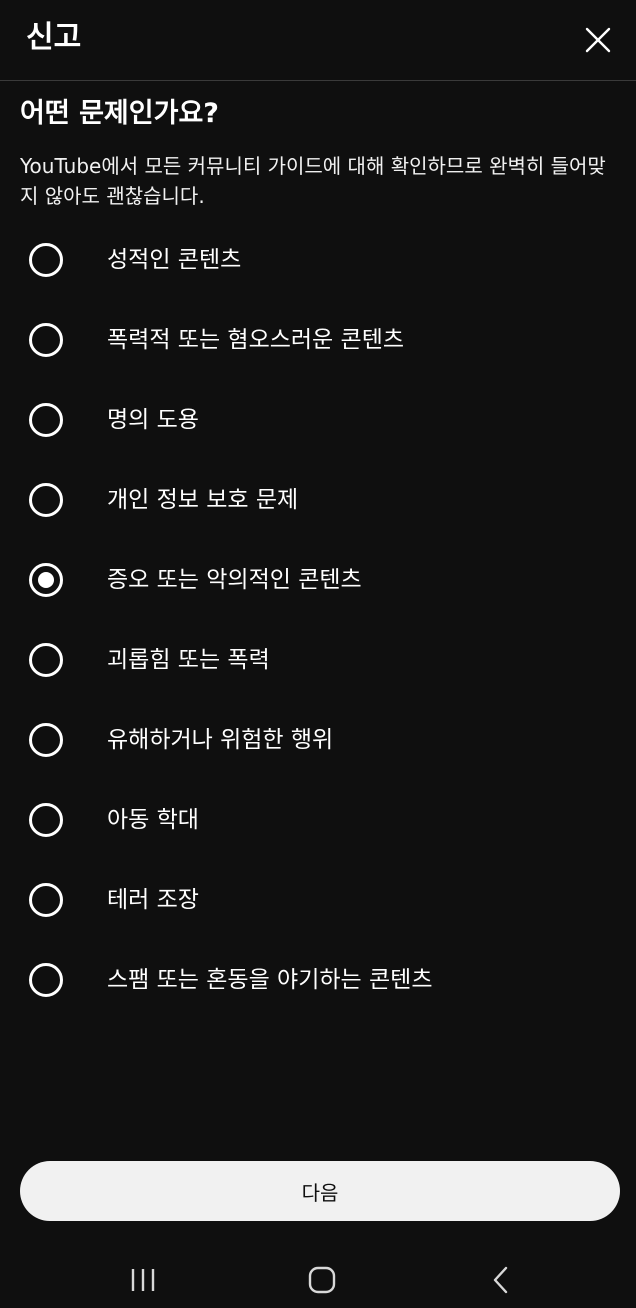 The height and width of the screenshot is (1308, 636). What do you see at coordinates (153, 420) in the screenshot?
I see `option-label: 명의 도용` at bounding box center [153, 420].